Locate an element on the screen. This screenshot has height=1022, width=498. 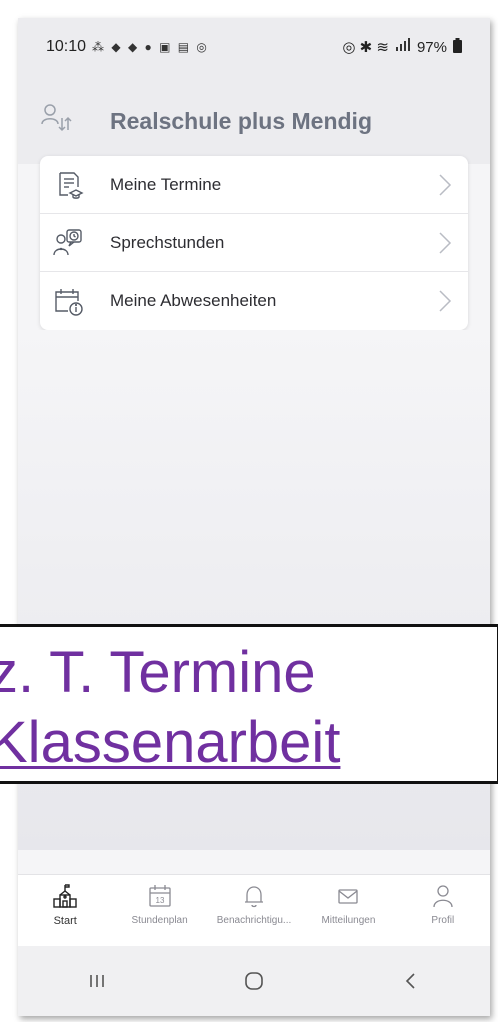
status-time: 10:10 is located at coordinates (66, 46).